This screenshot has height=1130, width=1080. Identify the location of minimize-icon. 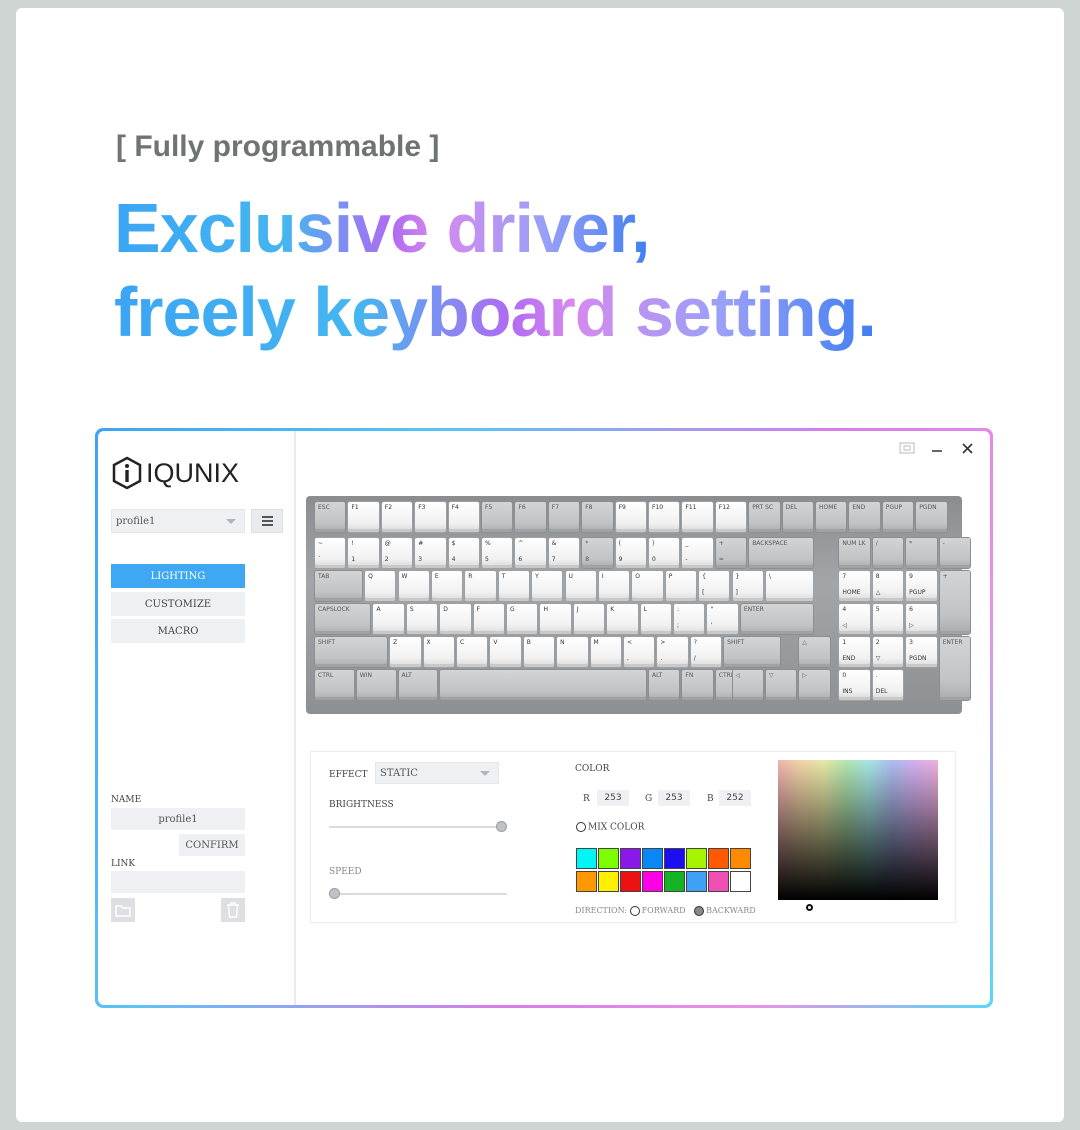
(937, 448).